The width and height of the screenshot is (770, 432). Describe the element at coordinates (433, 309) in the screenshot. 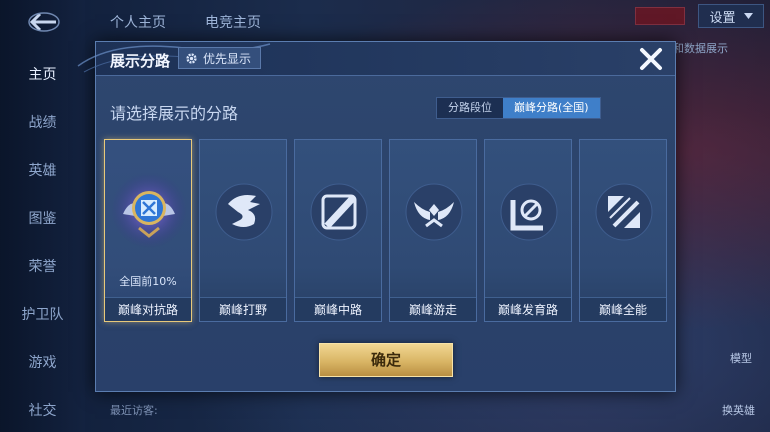

I see `lane-card-label: 巅峰游走` at that location.